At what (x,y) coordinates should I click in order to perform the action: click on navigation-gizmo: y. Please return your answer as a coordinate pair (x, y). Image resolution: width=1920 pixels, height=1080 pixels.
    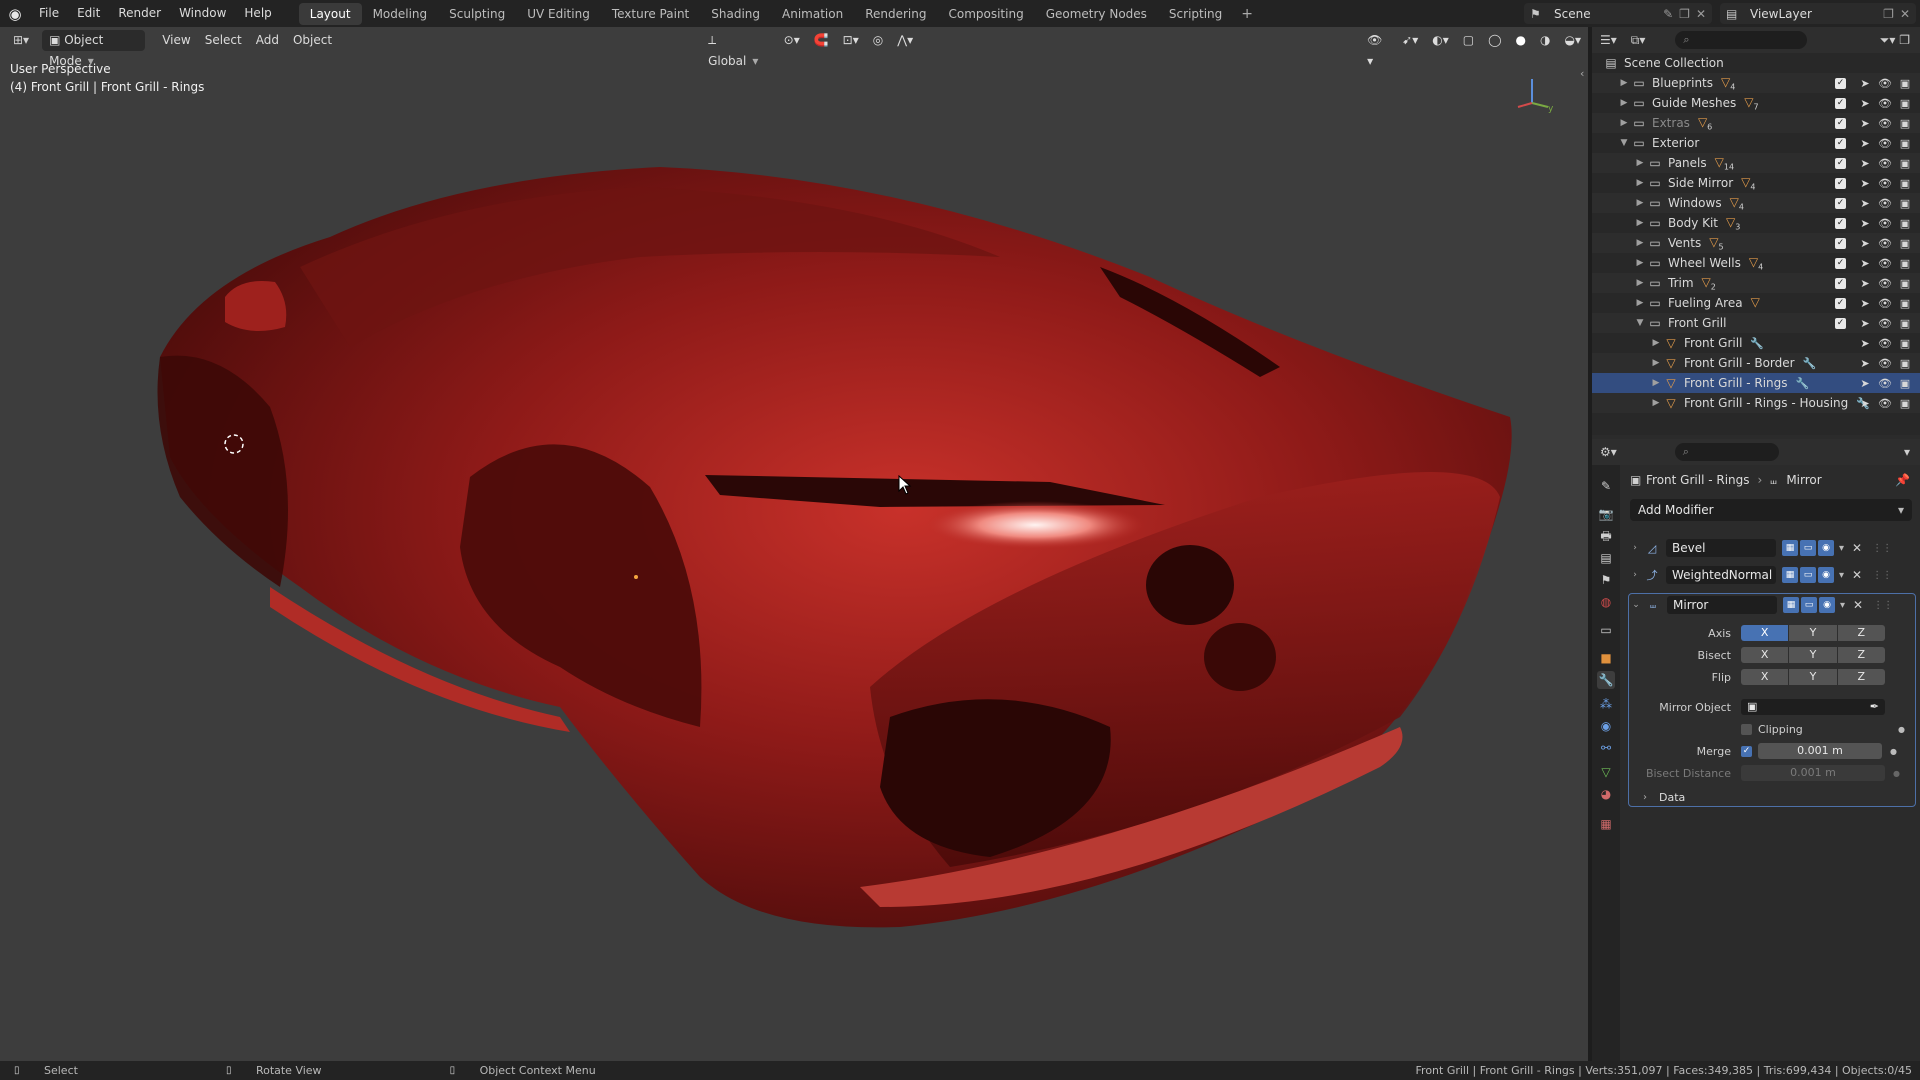
    Looking at the image, I should click on (1530, 97).